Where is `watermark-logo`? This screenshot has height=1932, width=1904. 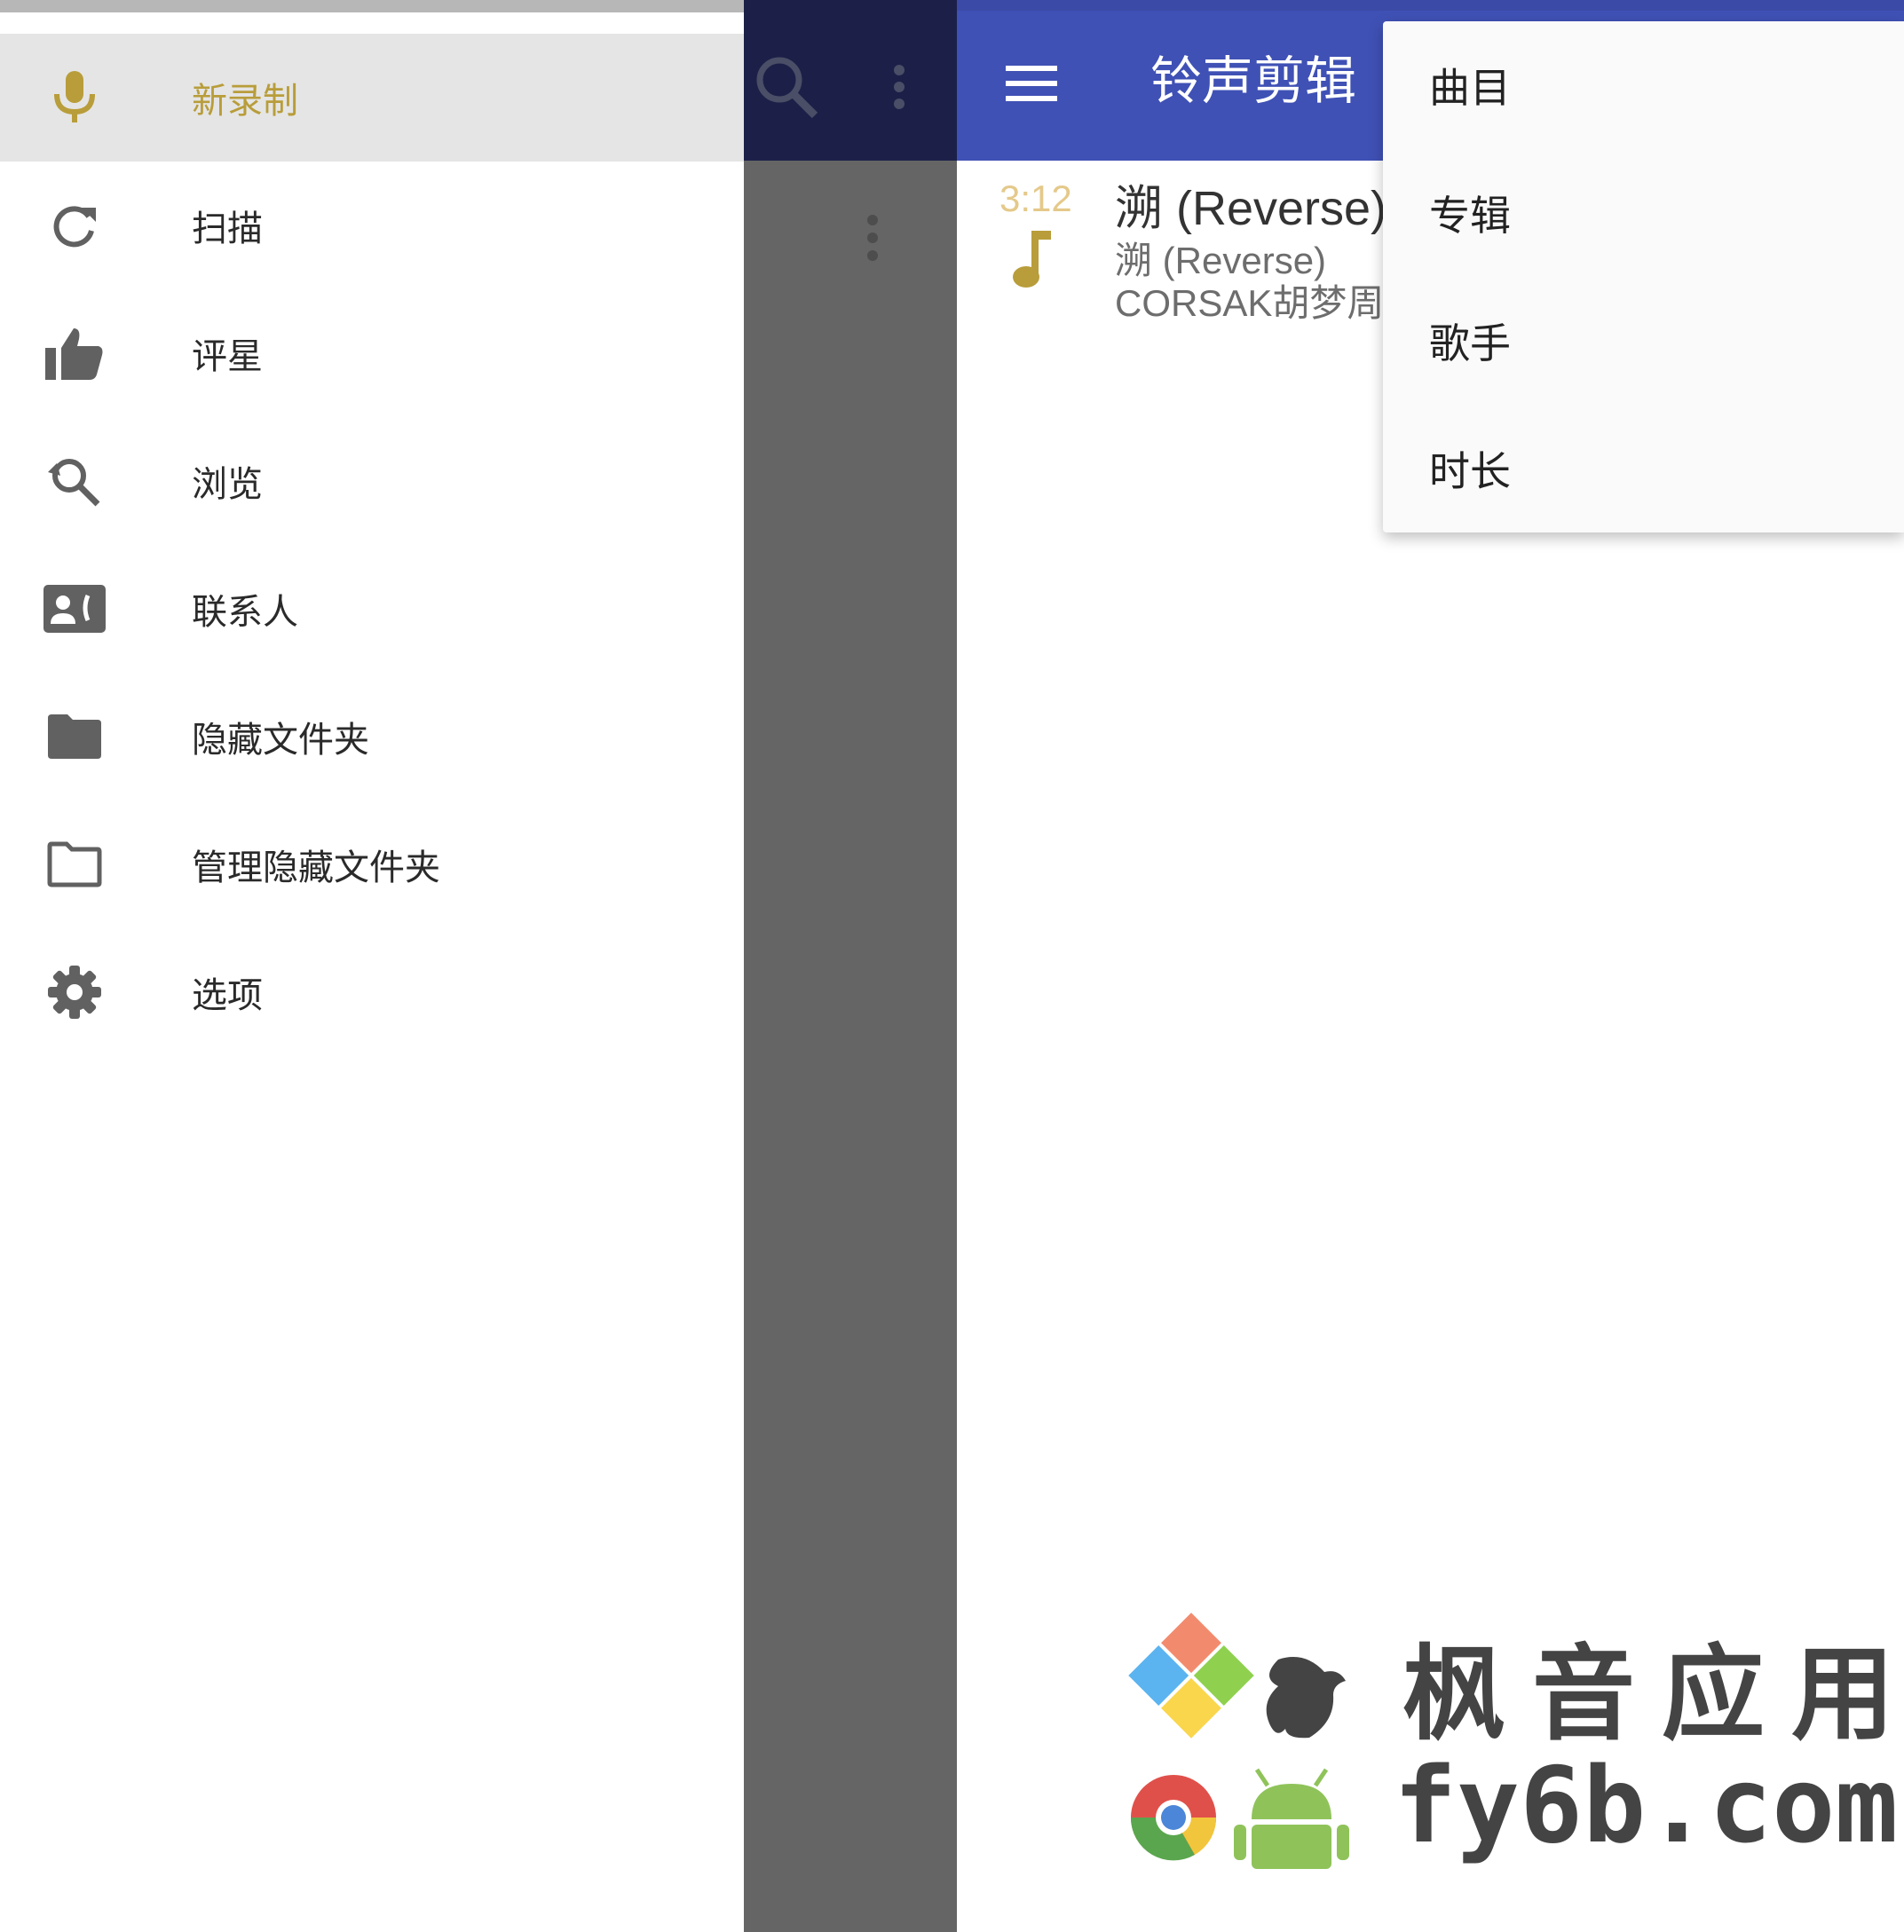 watermark-logo is located at coordinates (1247, 1741).